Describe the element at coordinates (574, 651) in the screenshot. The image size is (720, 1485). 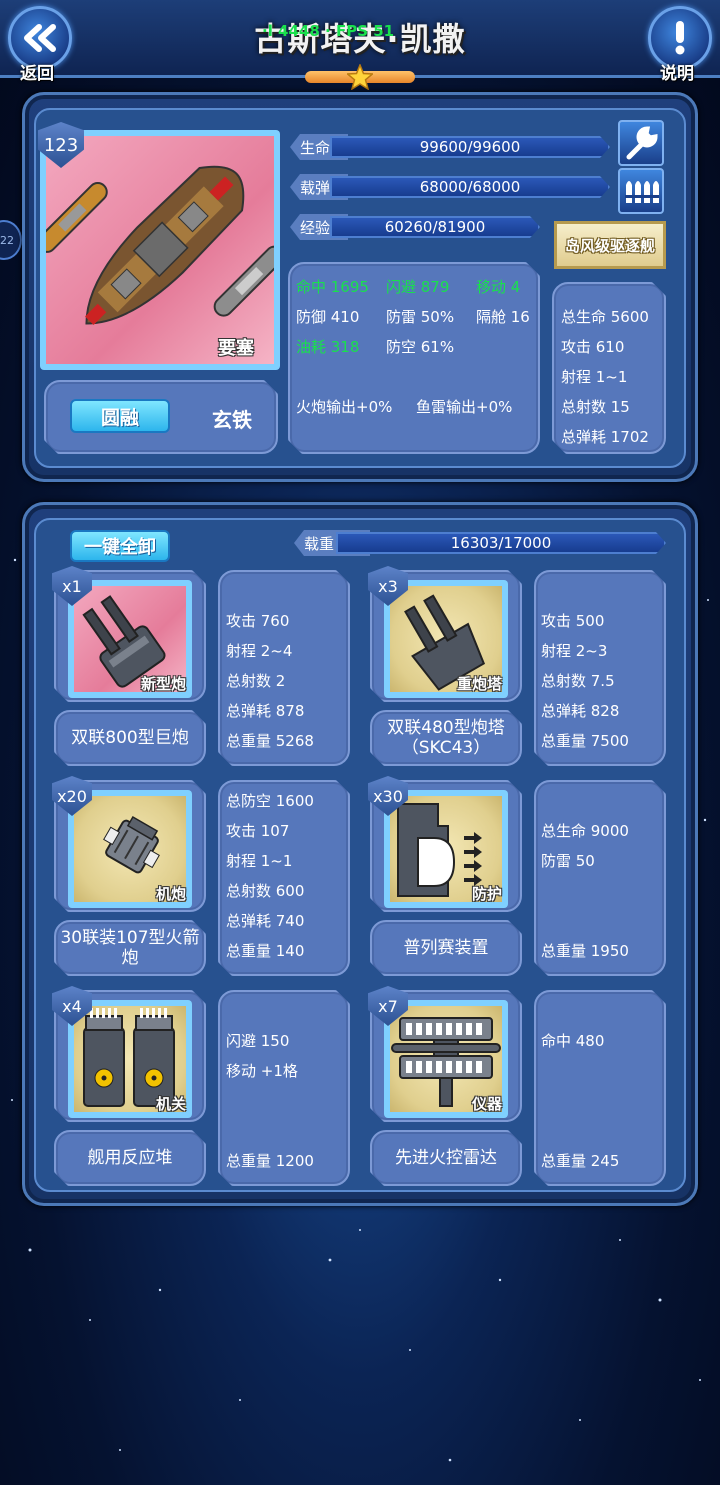
I see `equip-stat: 射程 2~3` at that location.